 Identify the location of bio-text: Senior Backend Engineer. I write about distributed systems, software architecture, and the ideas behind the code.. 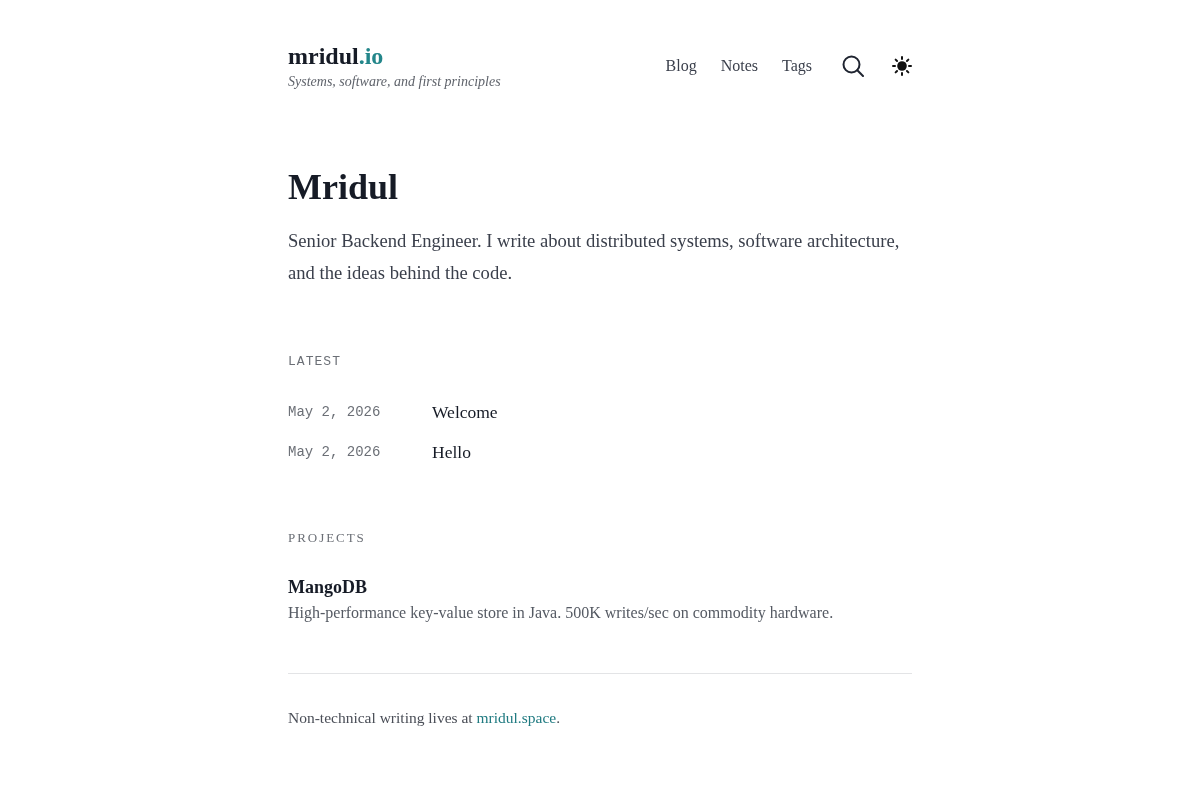
(594, 257).